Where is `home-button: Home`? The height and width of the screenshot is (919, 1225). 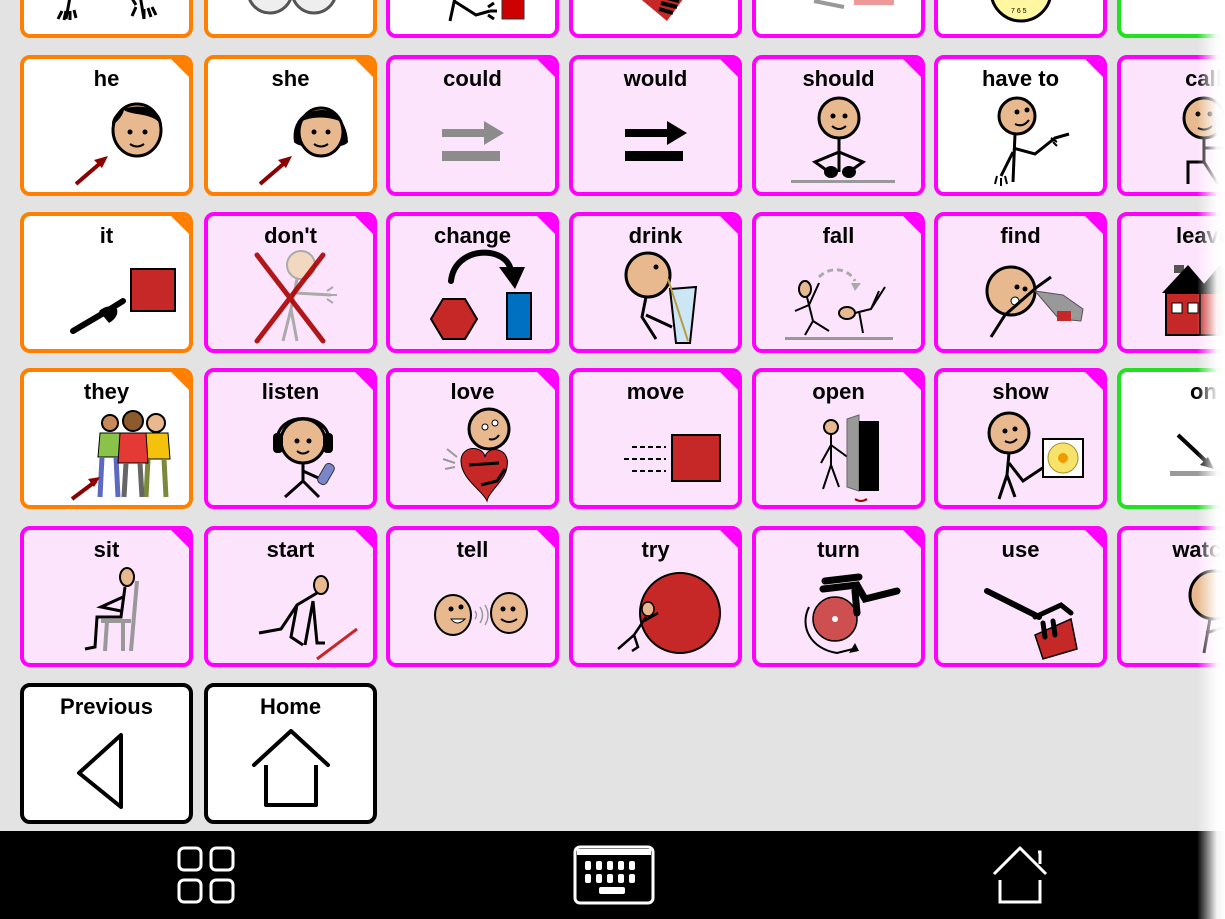 home-button: Home is located at coordinates (290, 753).